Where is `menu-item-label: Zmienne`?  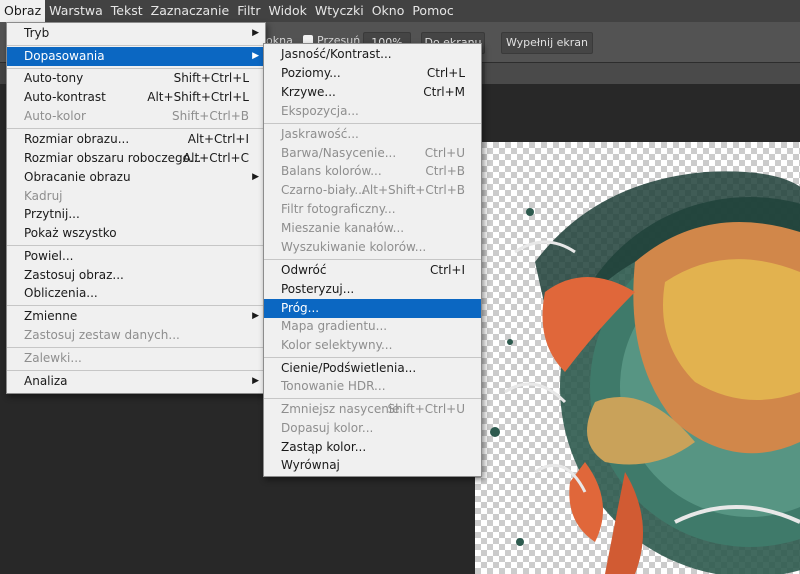
menu-item-label: Zmienne is located at coordinates (51, 316).